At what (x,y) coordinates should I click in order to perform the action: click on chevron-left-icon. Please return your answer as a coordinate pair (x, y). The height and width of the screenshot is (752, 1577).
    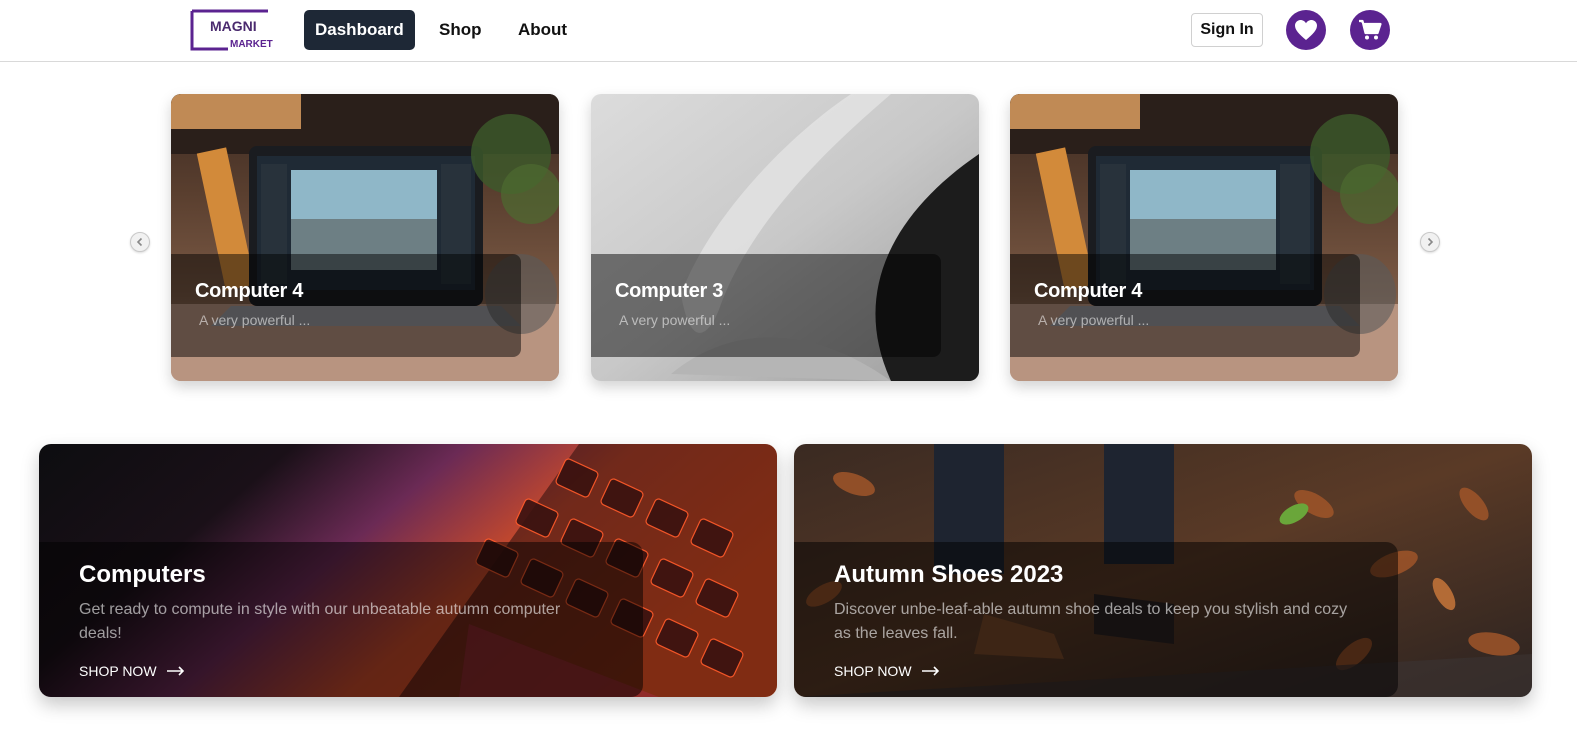
    Looking at the image, I should click on (139, 242).